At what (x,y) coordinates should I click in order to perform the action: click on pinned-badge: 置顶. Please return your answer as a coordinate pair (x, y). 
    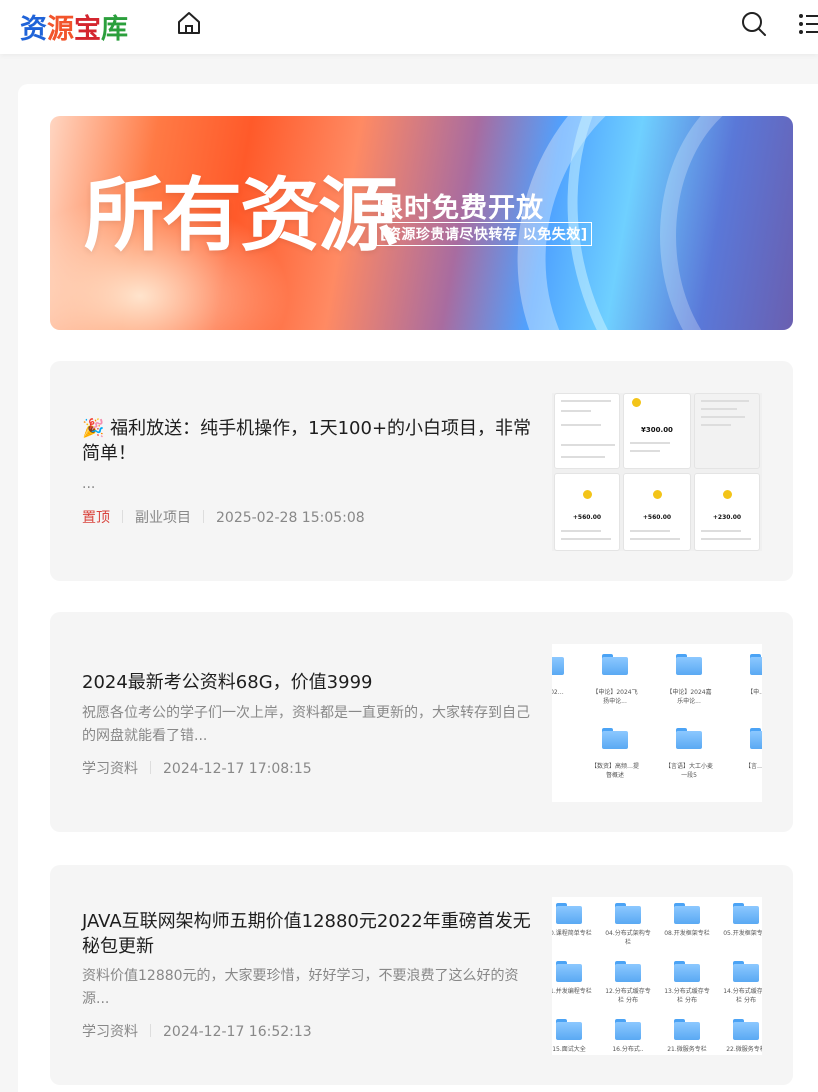
    Looking at the image, I should click on (96, 518).